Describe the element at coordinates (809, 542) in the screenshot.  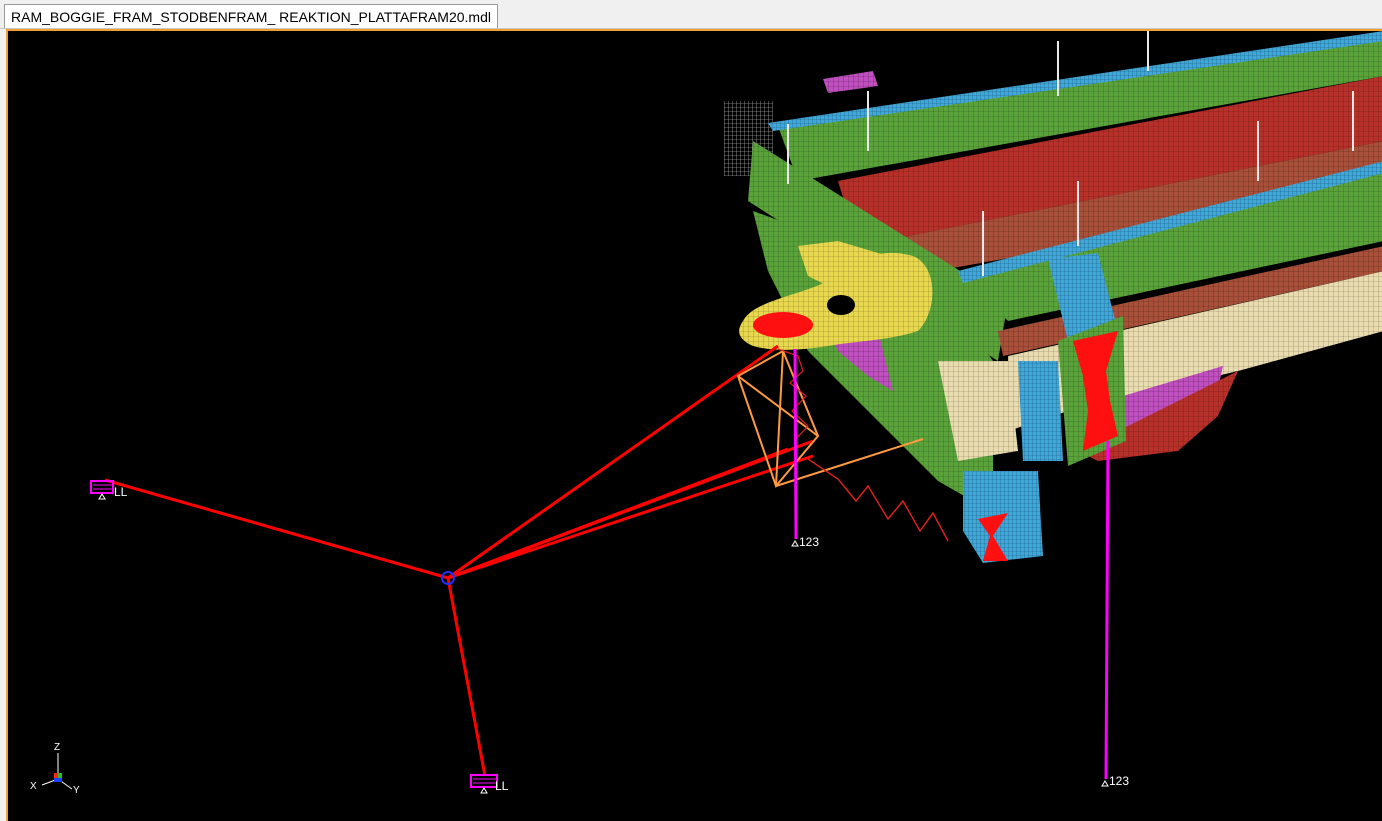
I see `constraint-label-mid: 123` at that location.